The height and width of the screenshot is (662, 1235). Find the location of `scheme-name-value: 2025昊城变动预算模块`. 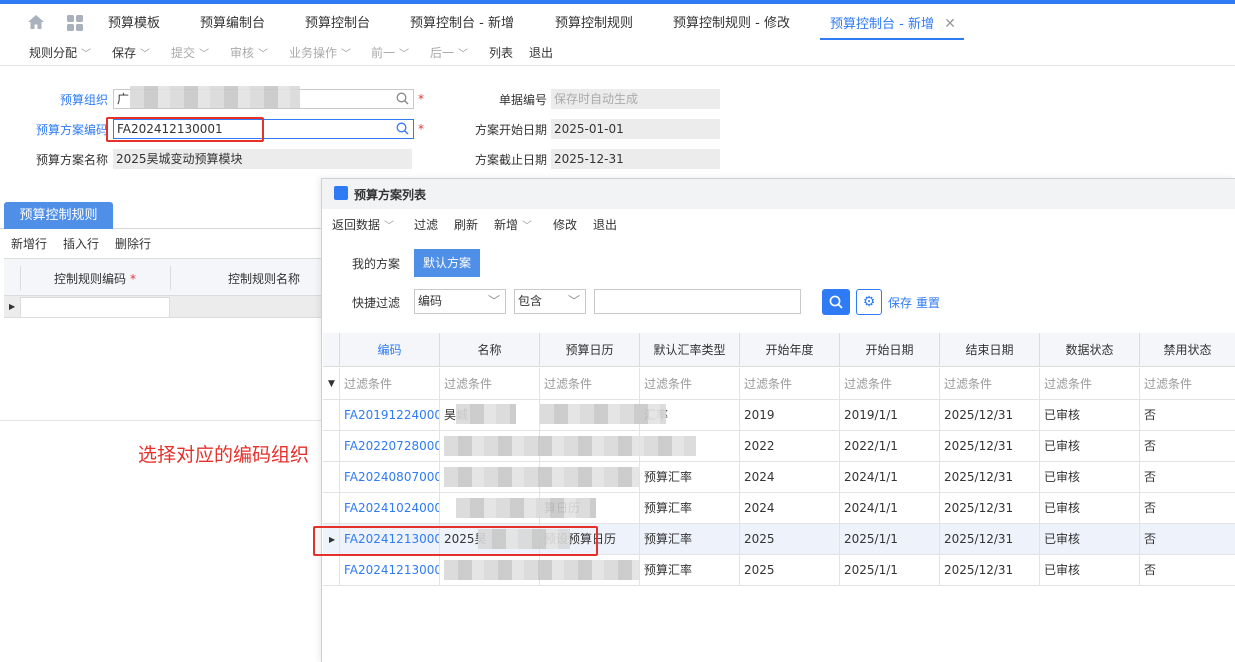

scheme-name-value: 2025昊城变动预算模块 is located at coordinates (179, 159).